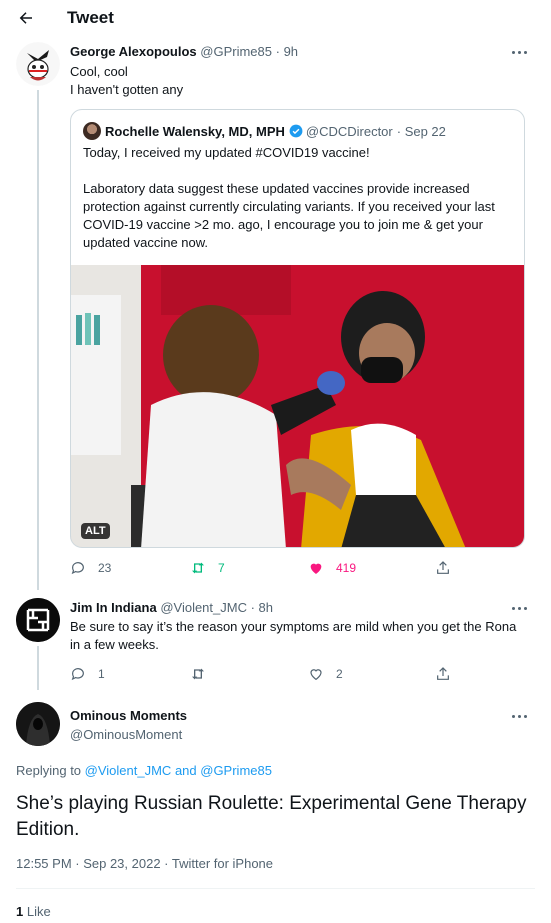  What do you see at coordinates (346, 568) in the screenshot?
I see `like-count: 419` at bounding box center [346, 568].